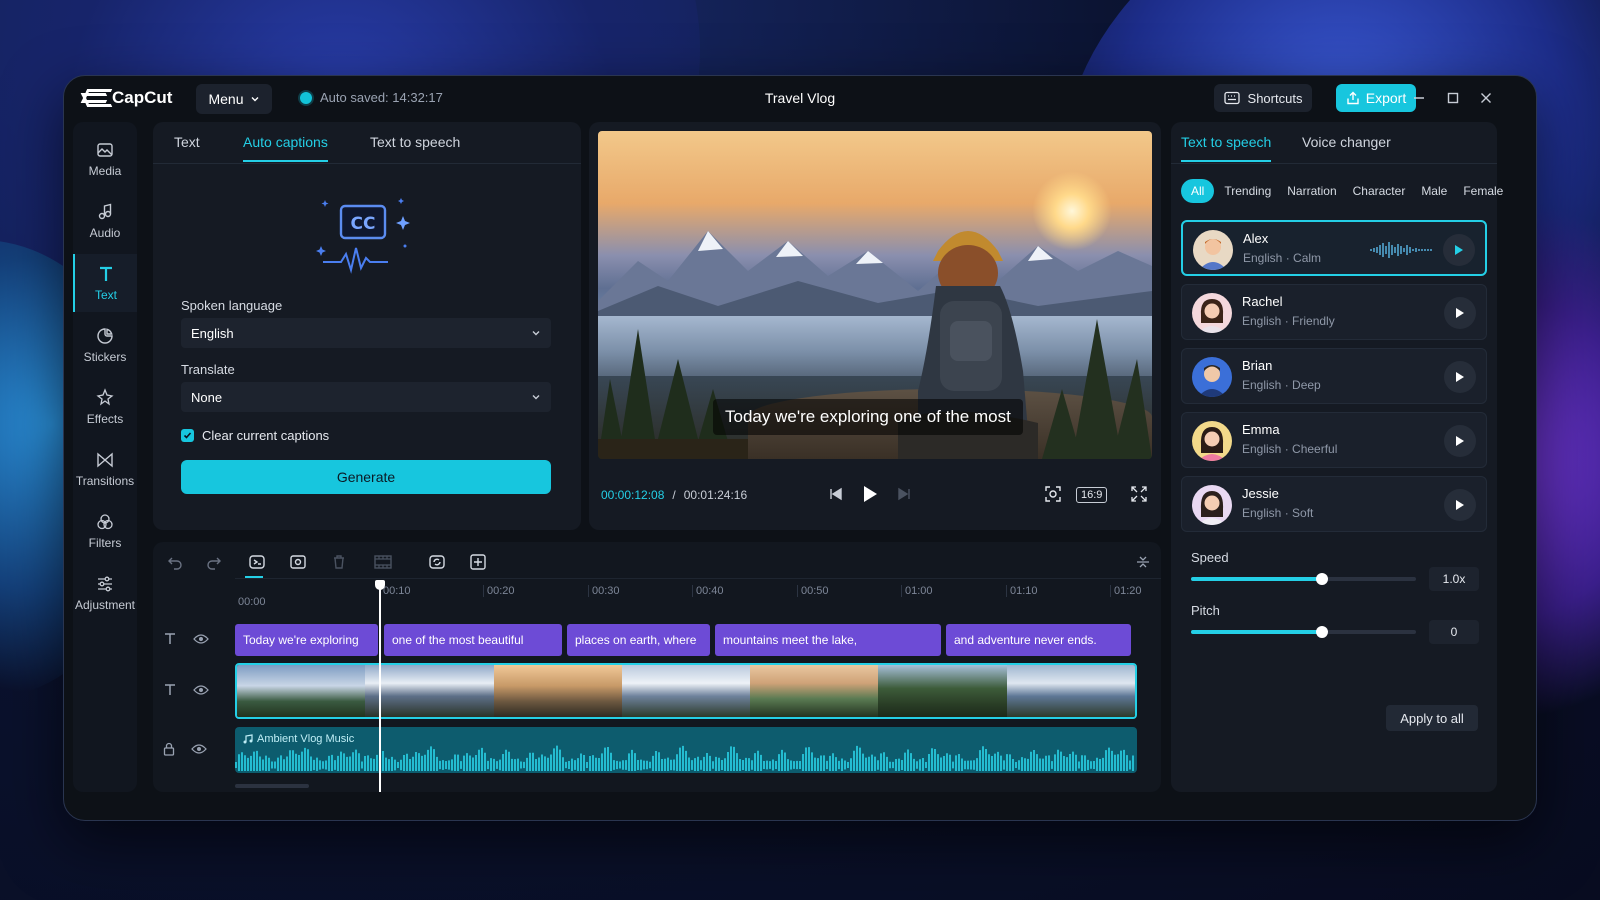  I want to click on fit-timeline-button, so click(1143, 562).